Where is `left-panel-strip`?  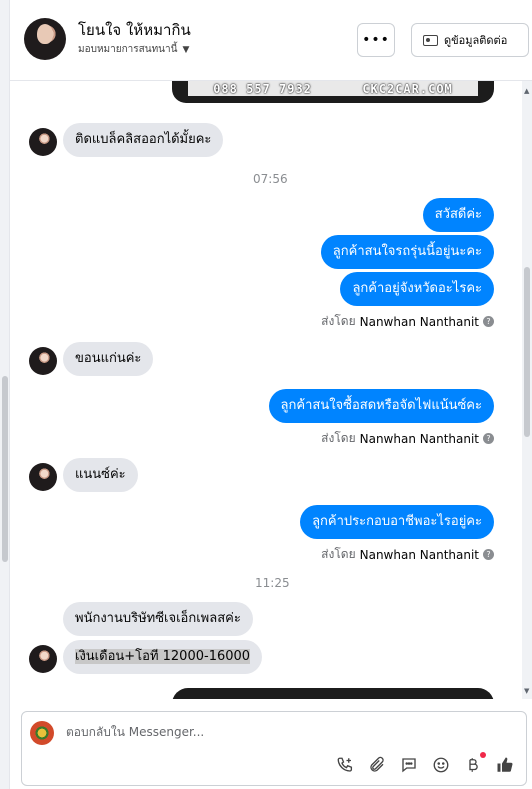
left-panel-strip is located at coordinates (5, 394).